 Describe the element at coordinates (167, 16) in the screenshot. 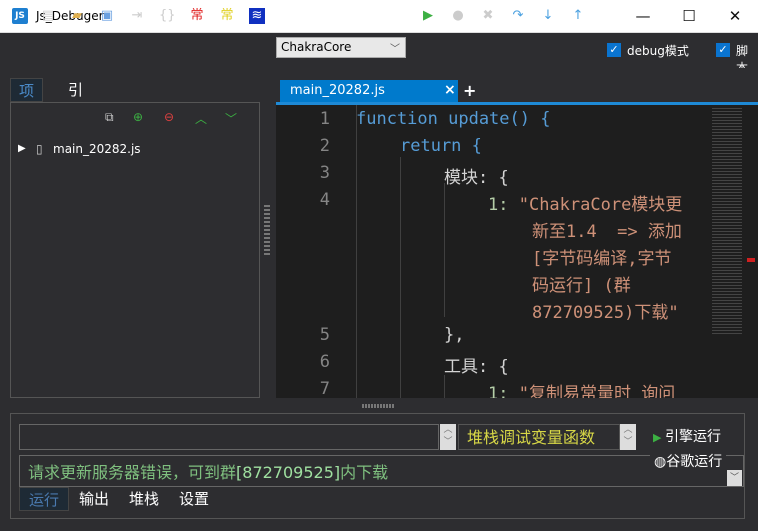

I see `braces-icon: {}` at that location.